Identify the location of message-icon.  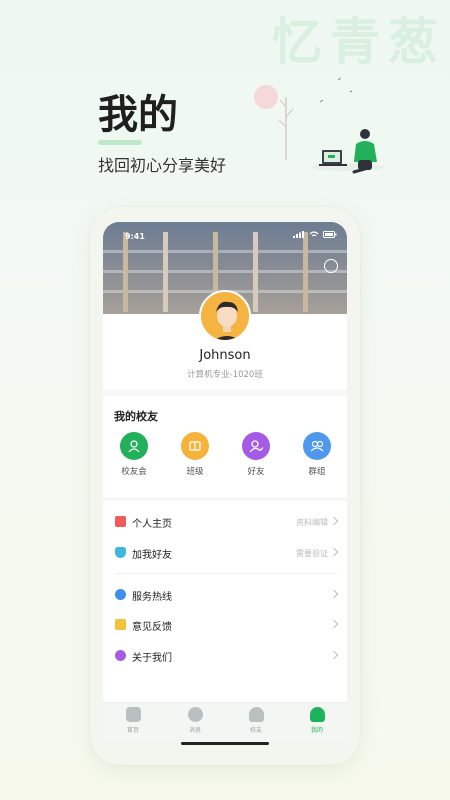
(195, 714).